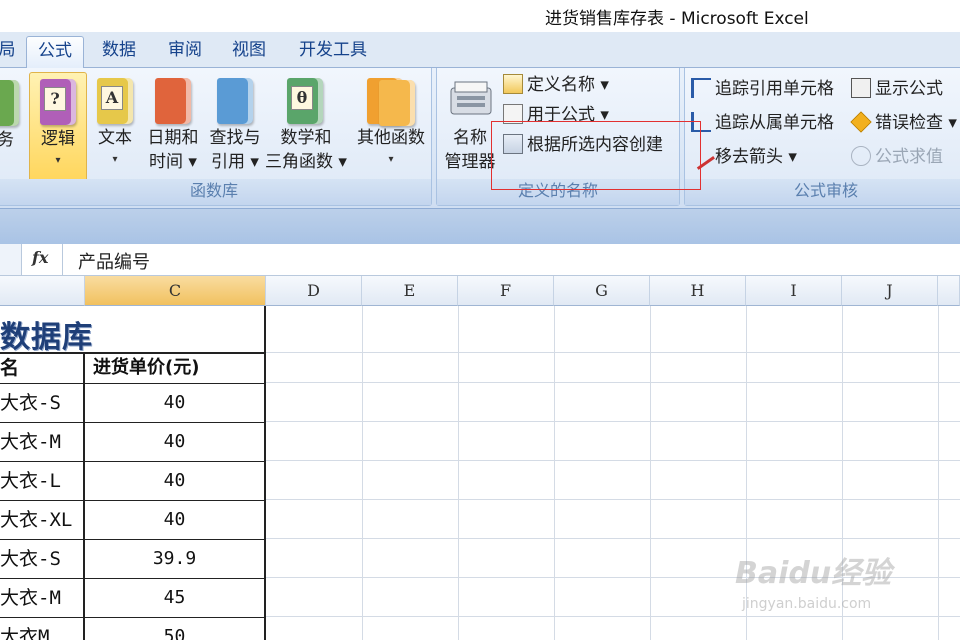 This screenshot has height=640, width=960. What do you see at coordinates (602, 291) in the screenshot?
I see `column-header-g: G` at bounding box center [602, 291].